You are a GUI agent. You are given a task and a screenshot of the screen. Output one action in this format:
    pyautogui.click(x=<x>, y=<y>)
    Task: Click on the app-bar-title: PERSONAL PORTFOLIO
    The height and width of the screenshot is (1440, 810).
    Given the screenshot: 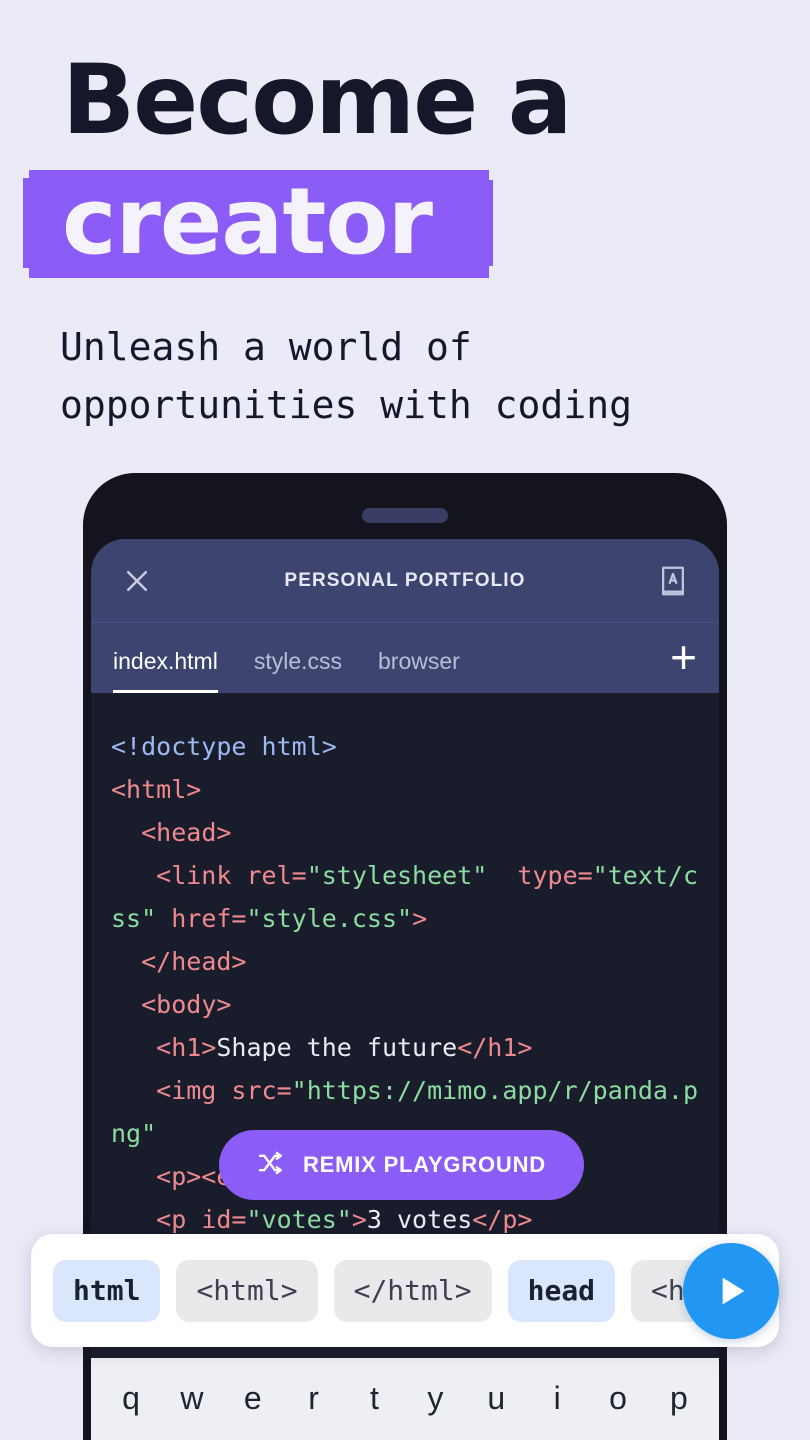 What is the action you would take?
    pyautogui.click(x=405, y=580)
    